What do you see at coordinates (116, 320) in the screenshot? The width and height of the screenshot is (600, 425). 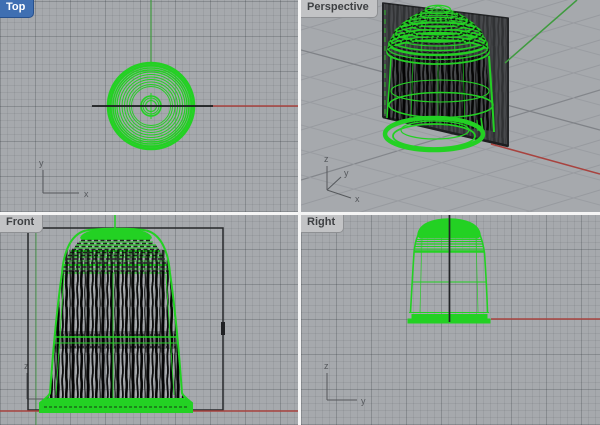 I see `thimble-model-front-view` at bounding box center [116, 320].